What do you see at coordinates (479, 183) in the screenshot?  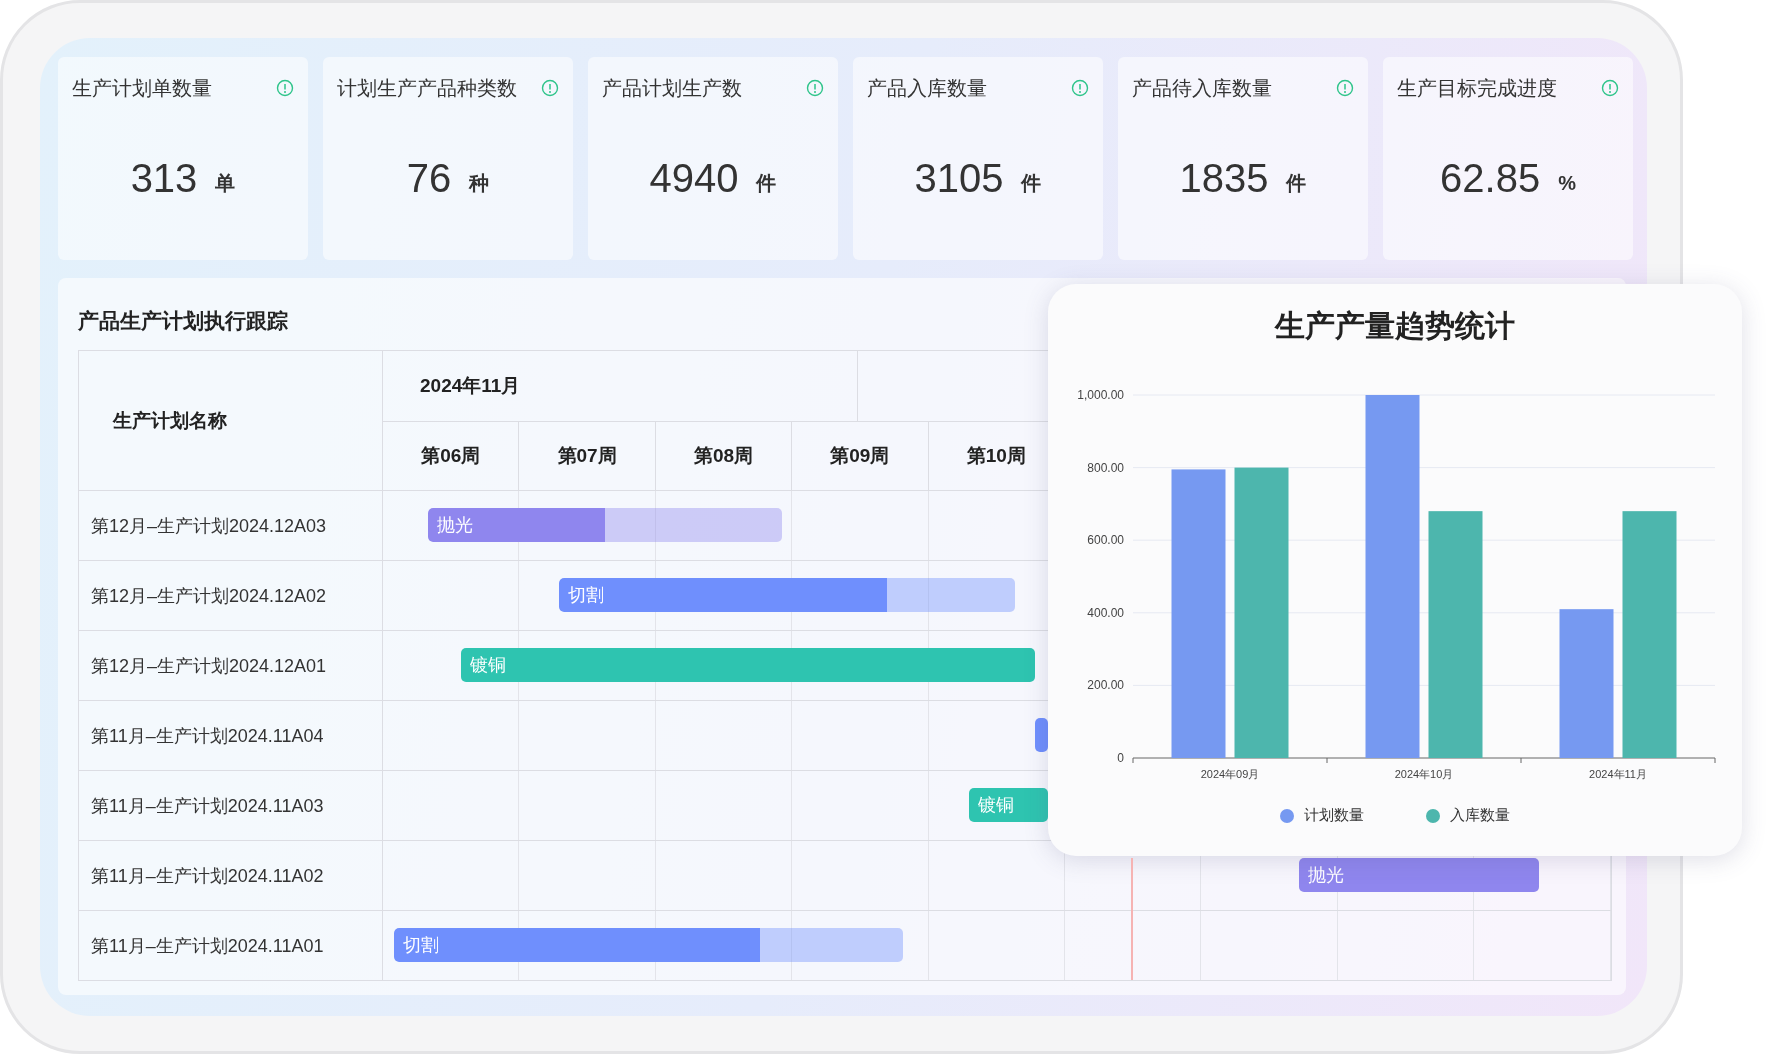 I see `stat-unit: 种` at bounding box center [479, 183].